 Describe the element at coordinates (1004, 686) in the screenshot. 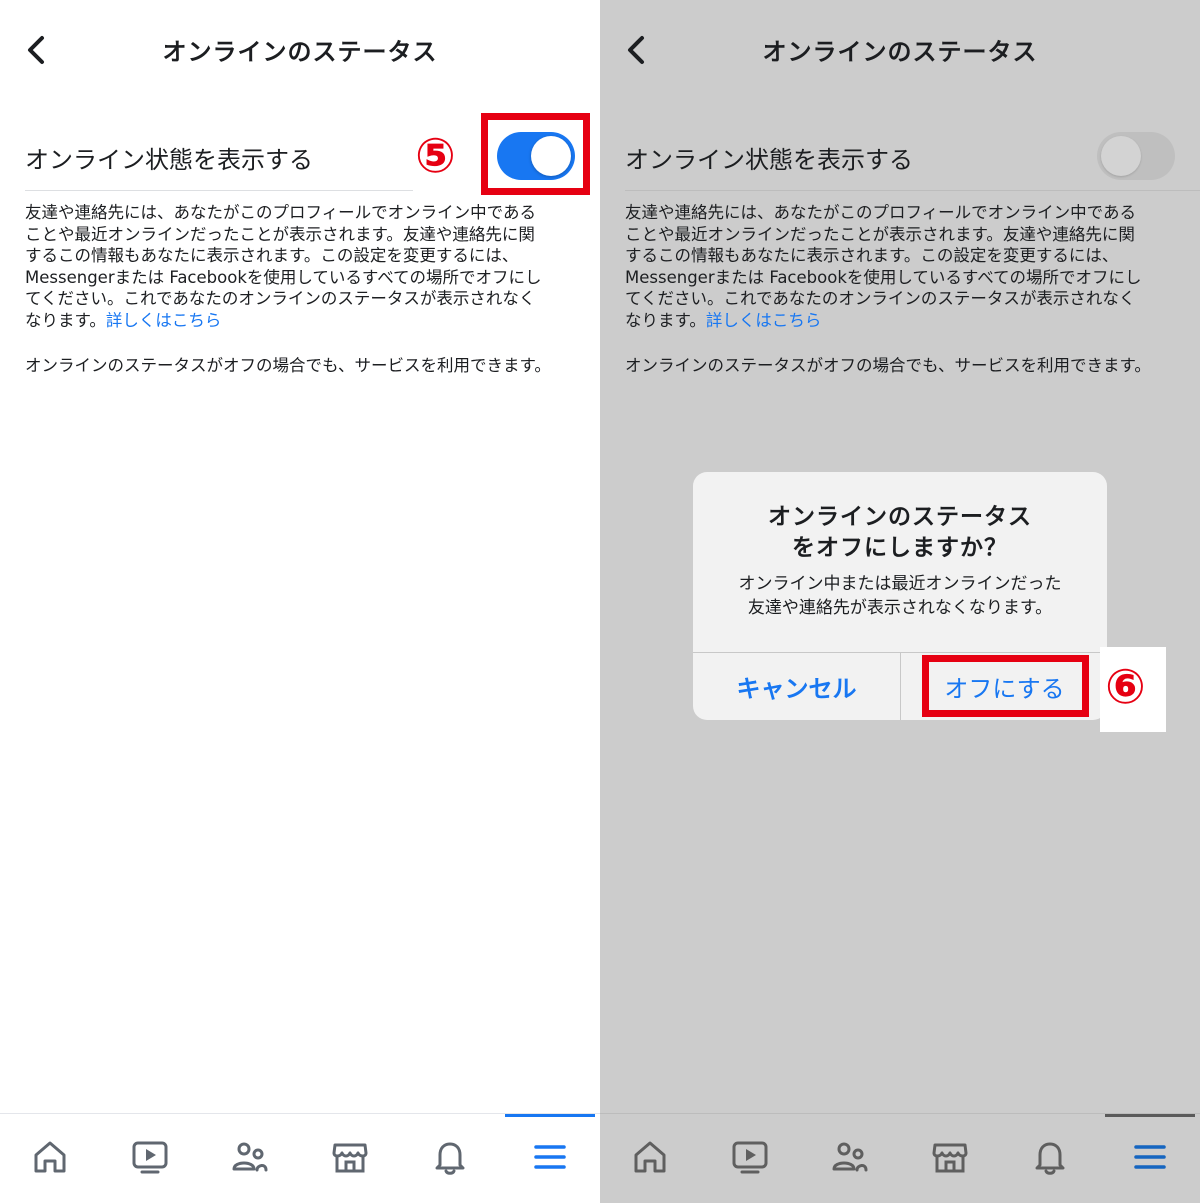

I see `turn-off-button: オフにする` at that location.